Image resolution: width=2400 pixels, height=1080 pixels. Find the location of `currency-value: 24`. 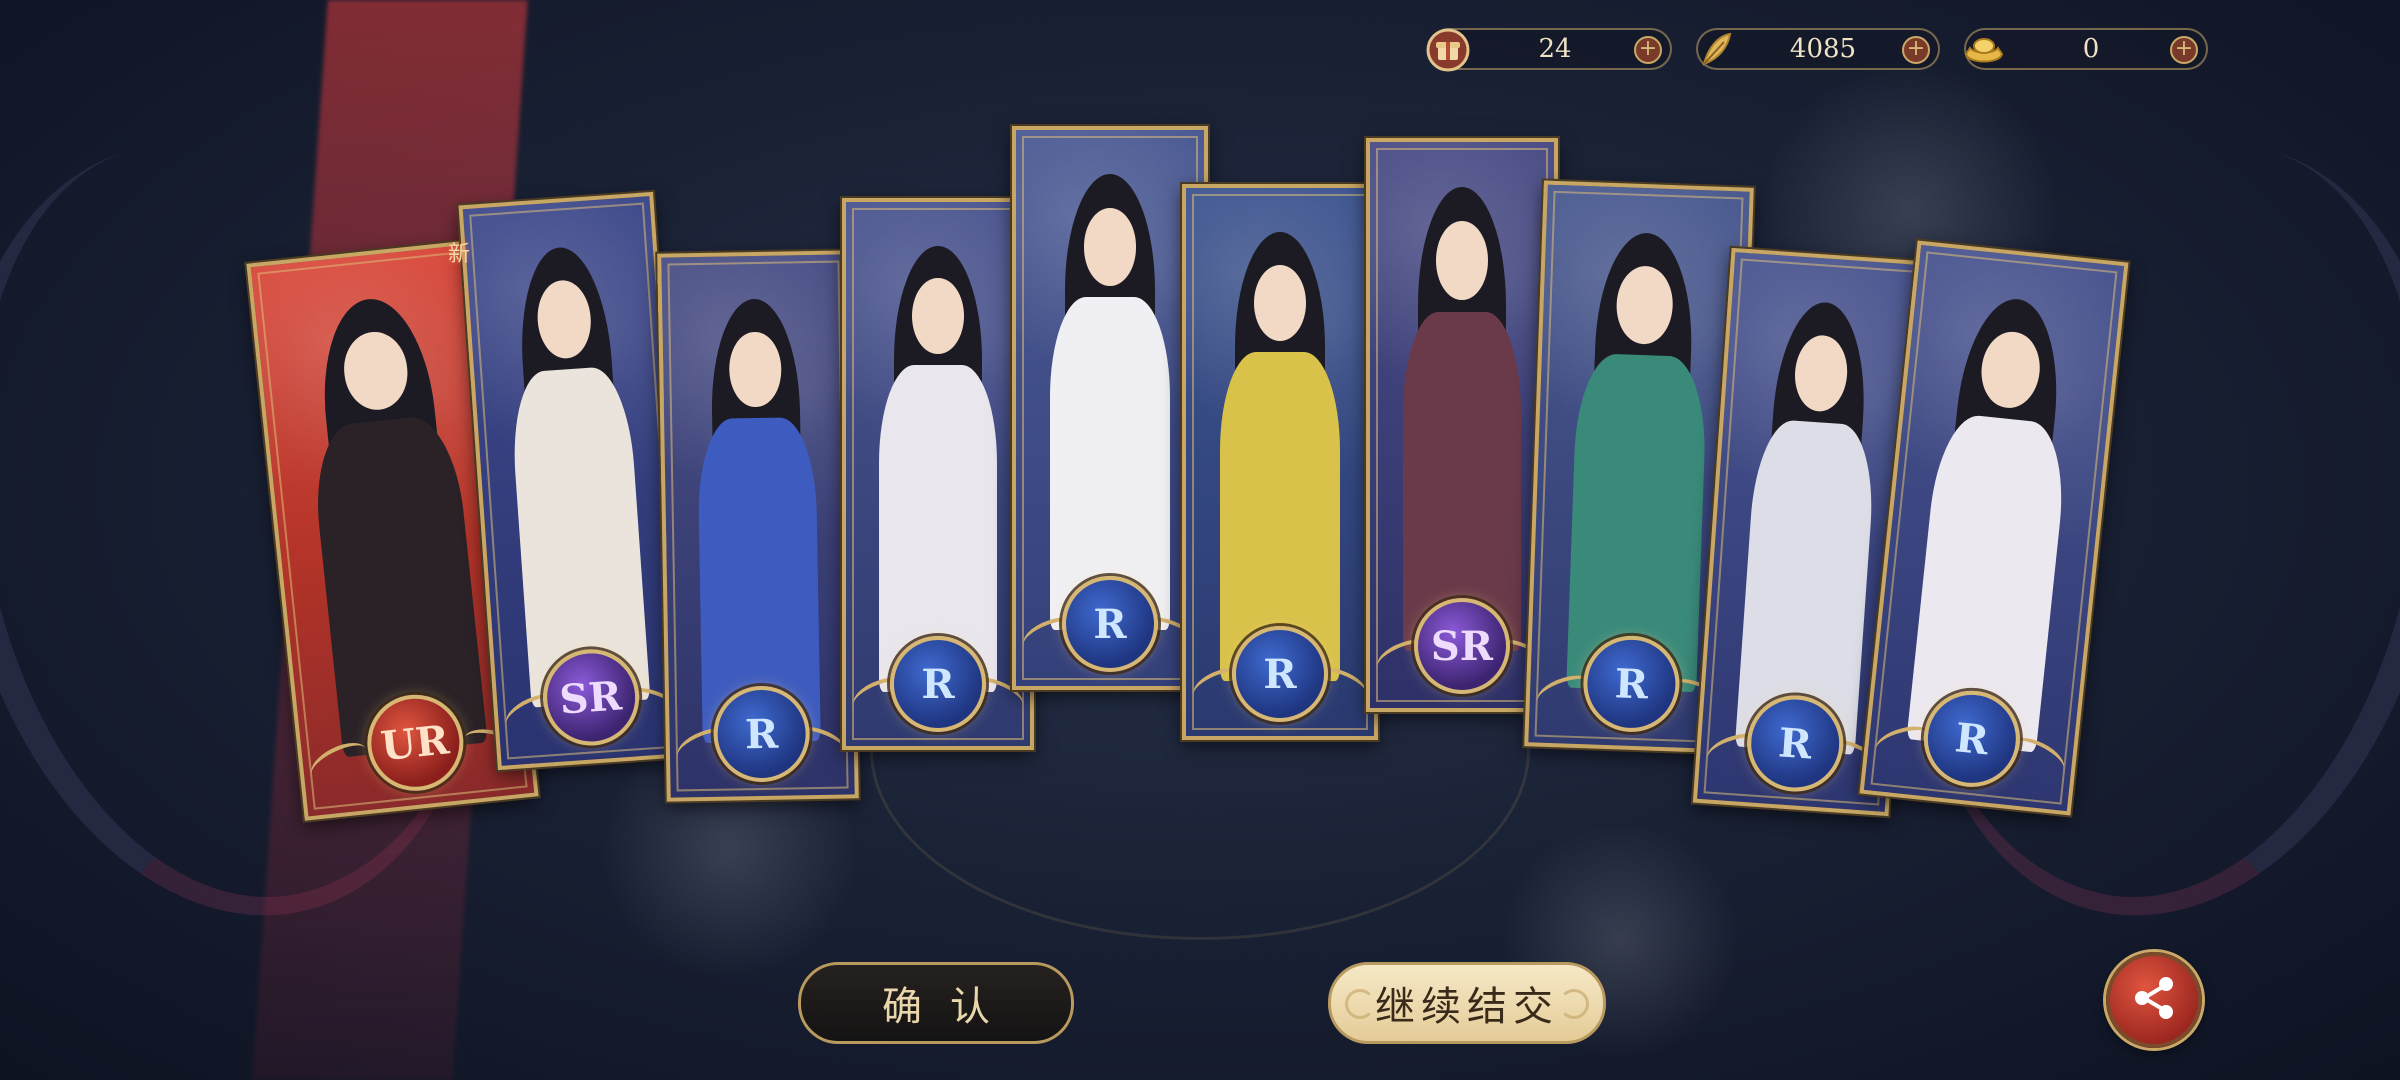

currency-value: 24 is located at coordinates (1555, 49).